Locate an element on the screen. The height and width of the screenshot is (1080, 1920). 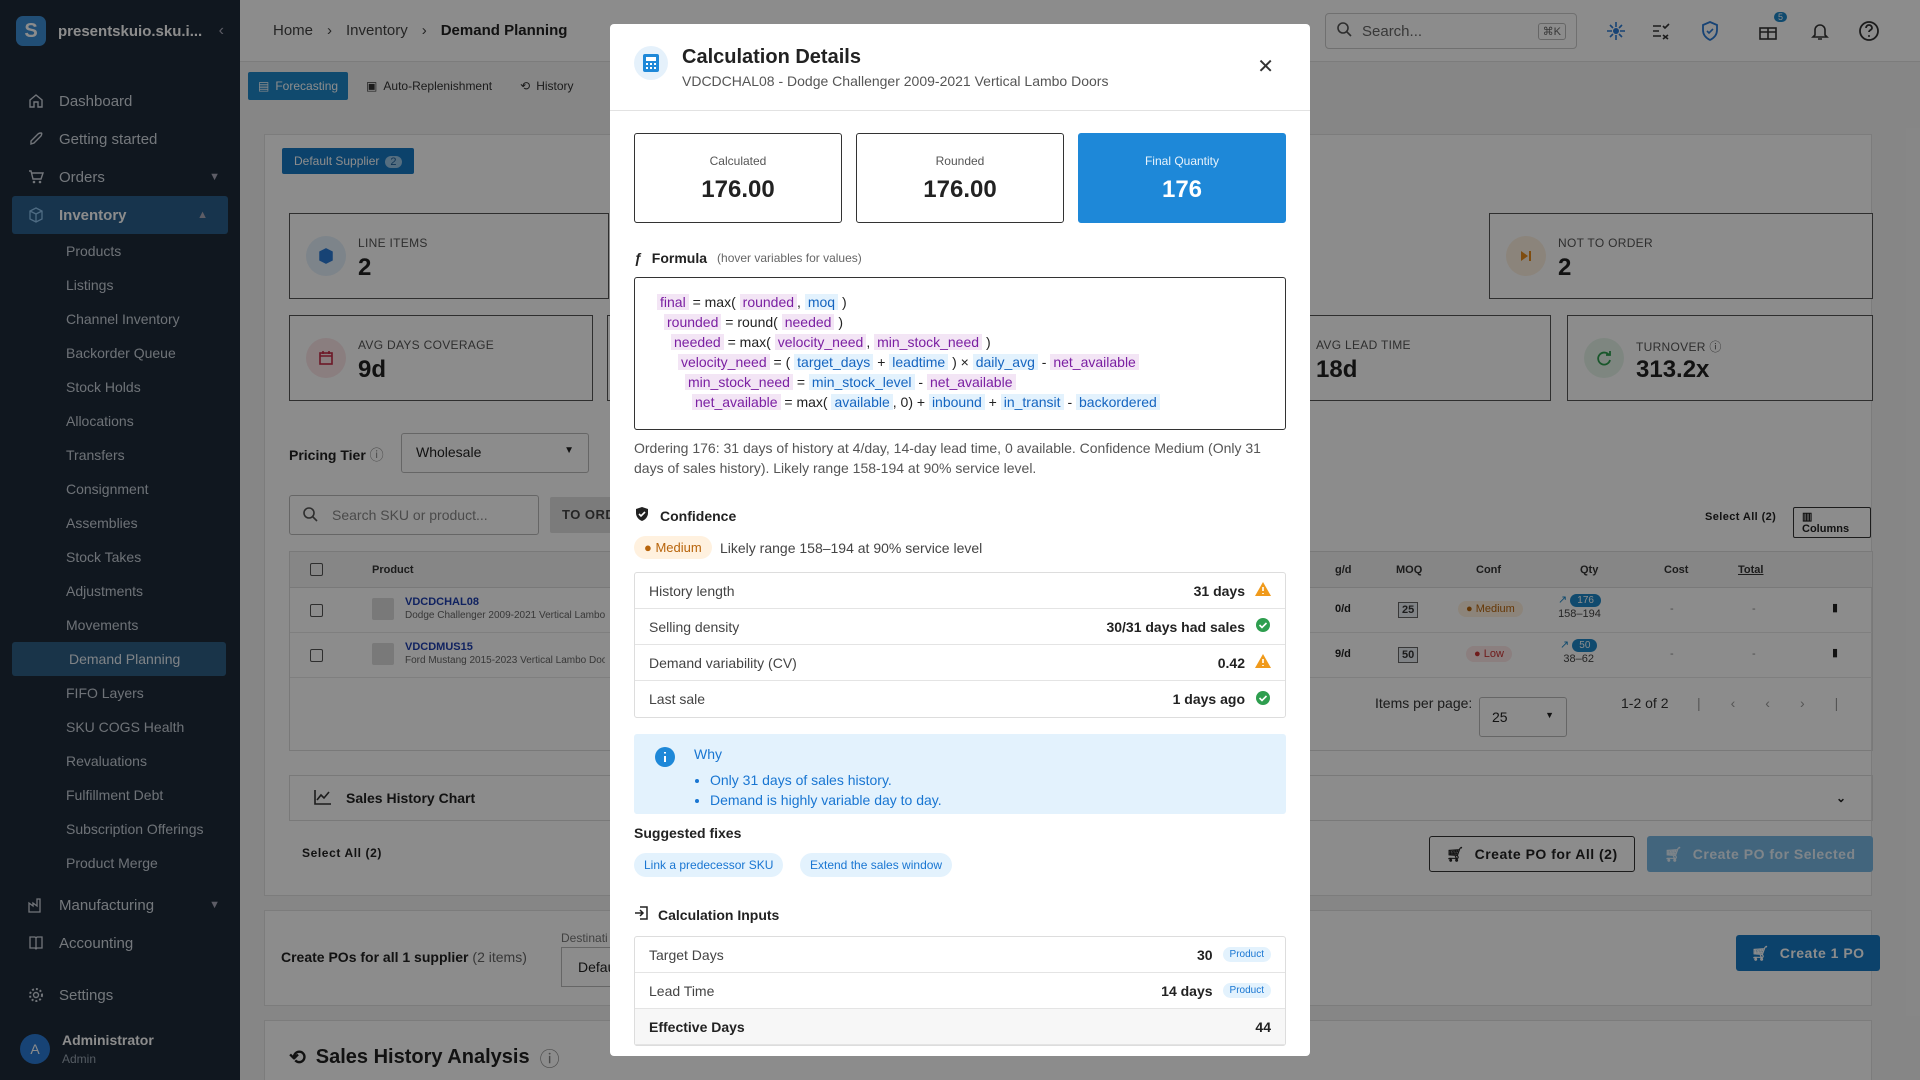
calculation-inputs-heading: Calculation Inputs is located at coordinates (706, 914).